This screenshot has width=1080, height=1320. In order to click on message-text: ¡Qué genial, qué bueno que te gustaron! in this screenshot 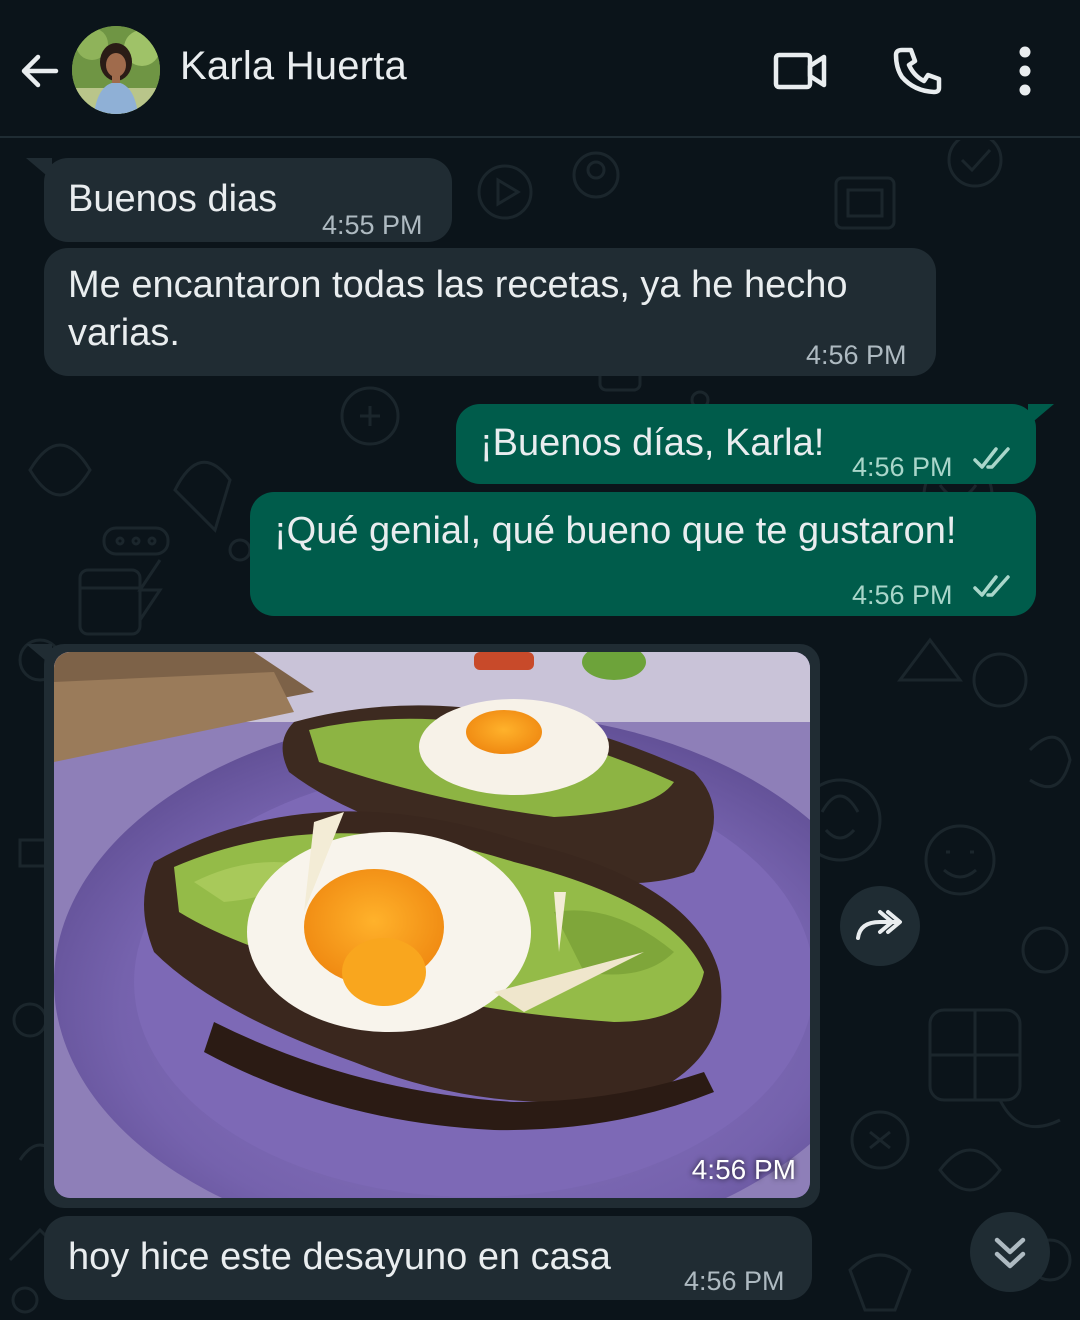, I will do `click(615, 531)`.